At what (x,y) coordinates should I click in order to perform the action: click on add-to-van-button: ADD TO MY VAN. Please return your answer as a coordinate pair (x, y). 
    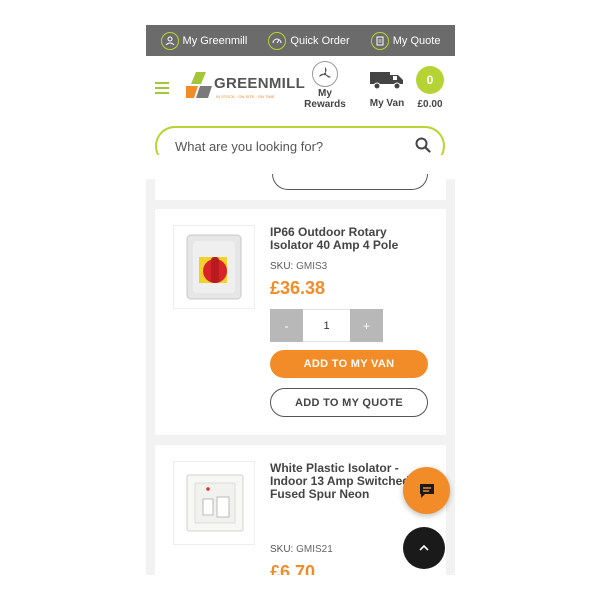
    Looking at the image, I should click on (349, 364).